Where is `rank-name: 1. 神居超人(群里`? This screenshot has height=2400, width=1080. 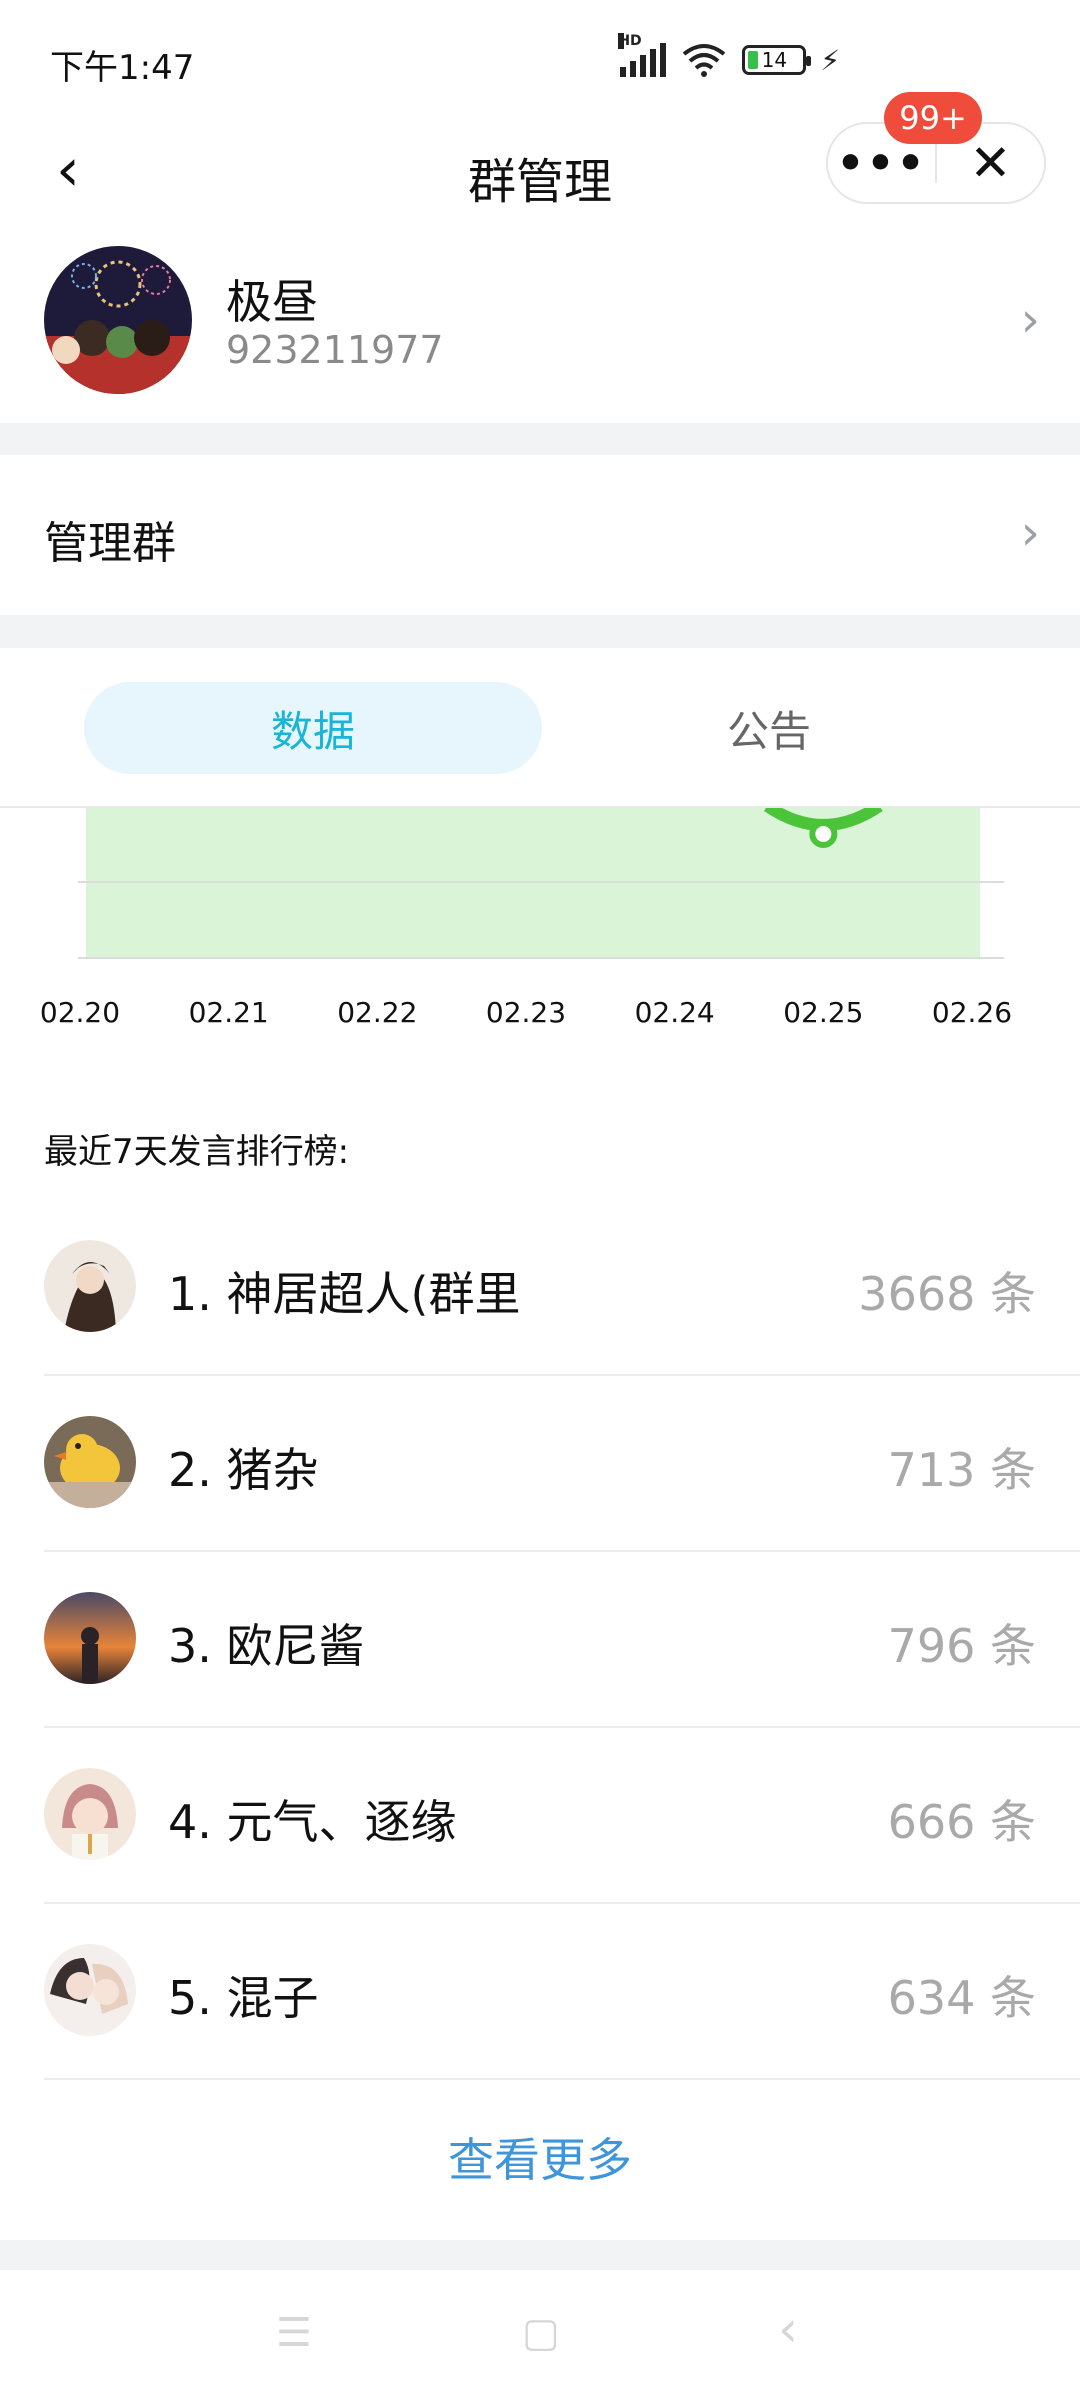 rank-name: 1. 神居超人(群里 is located at coordinates (344, 1294).